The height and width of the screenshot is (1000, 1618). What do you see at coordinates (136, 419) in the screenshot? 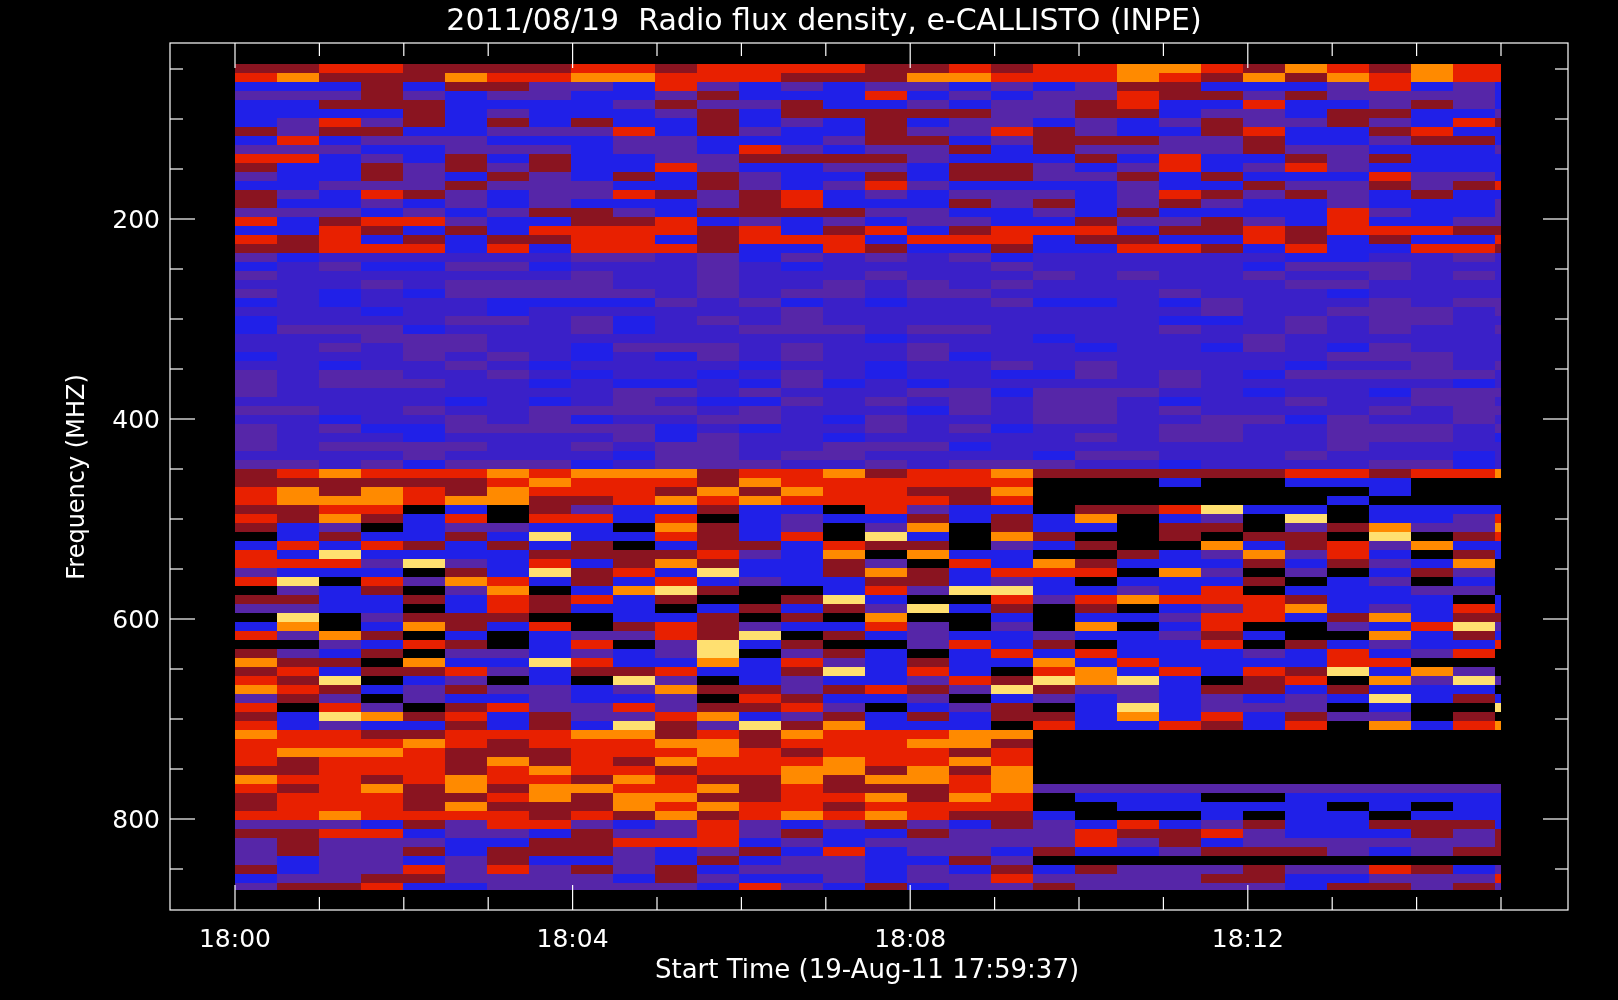
I see `tick-label: 400` at bounding box center [136, 419].